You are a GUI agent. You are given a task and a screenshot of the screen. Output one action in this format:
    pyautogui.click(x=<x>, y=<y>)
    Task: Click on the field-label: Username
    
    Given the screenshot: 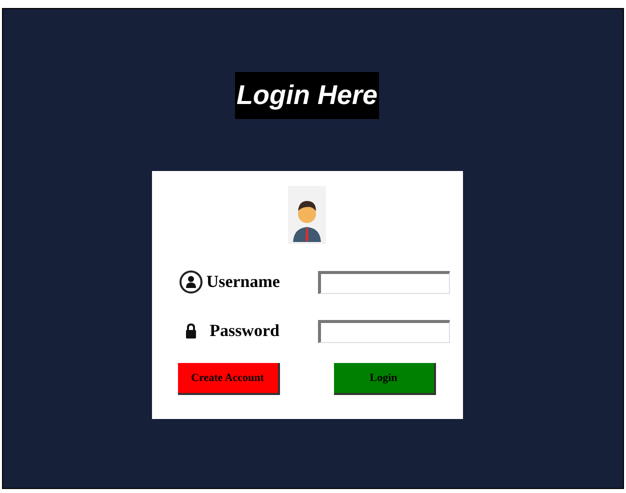 What is the action you would take?
    pyautogui.click(x=243, y=282)
    